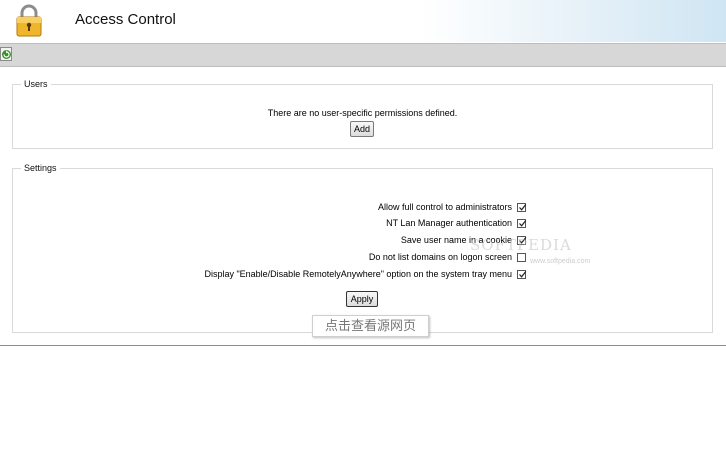 The image size is (726, 453). Describe the element at coordinates (444, 207) in the screenshot. I see `setting-label: Allow full control to administrators` at that location.